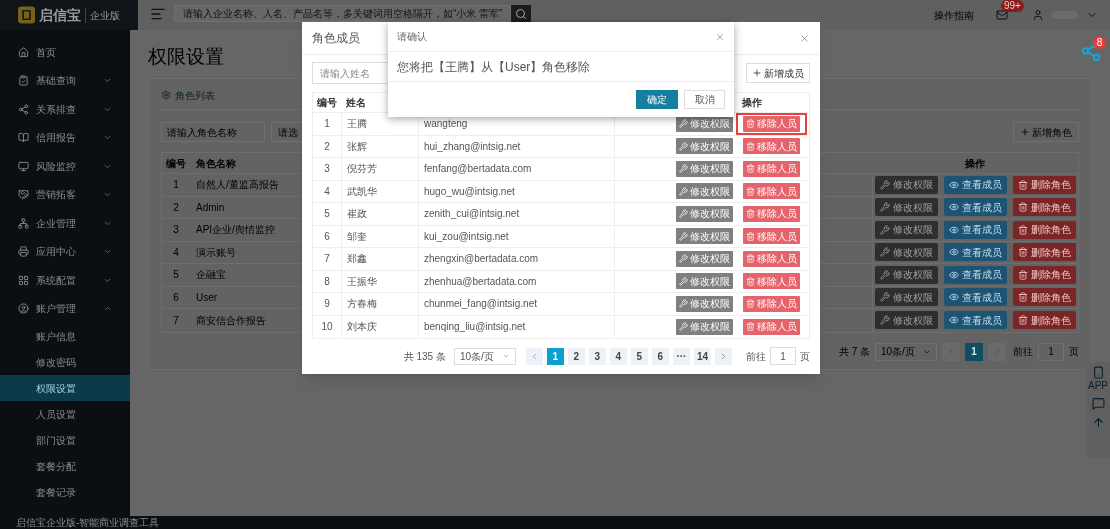 This screenshot has width=1110, height=529. I want to click on table-cell-text: zhengxin@bertadata.com, so click(481, 259).